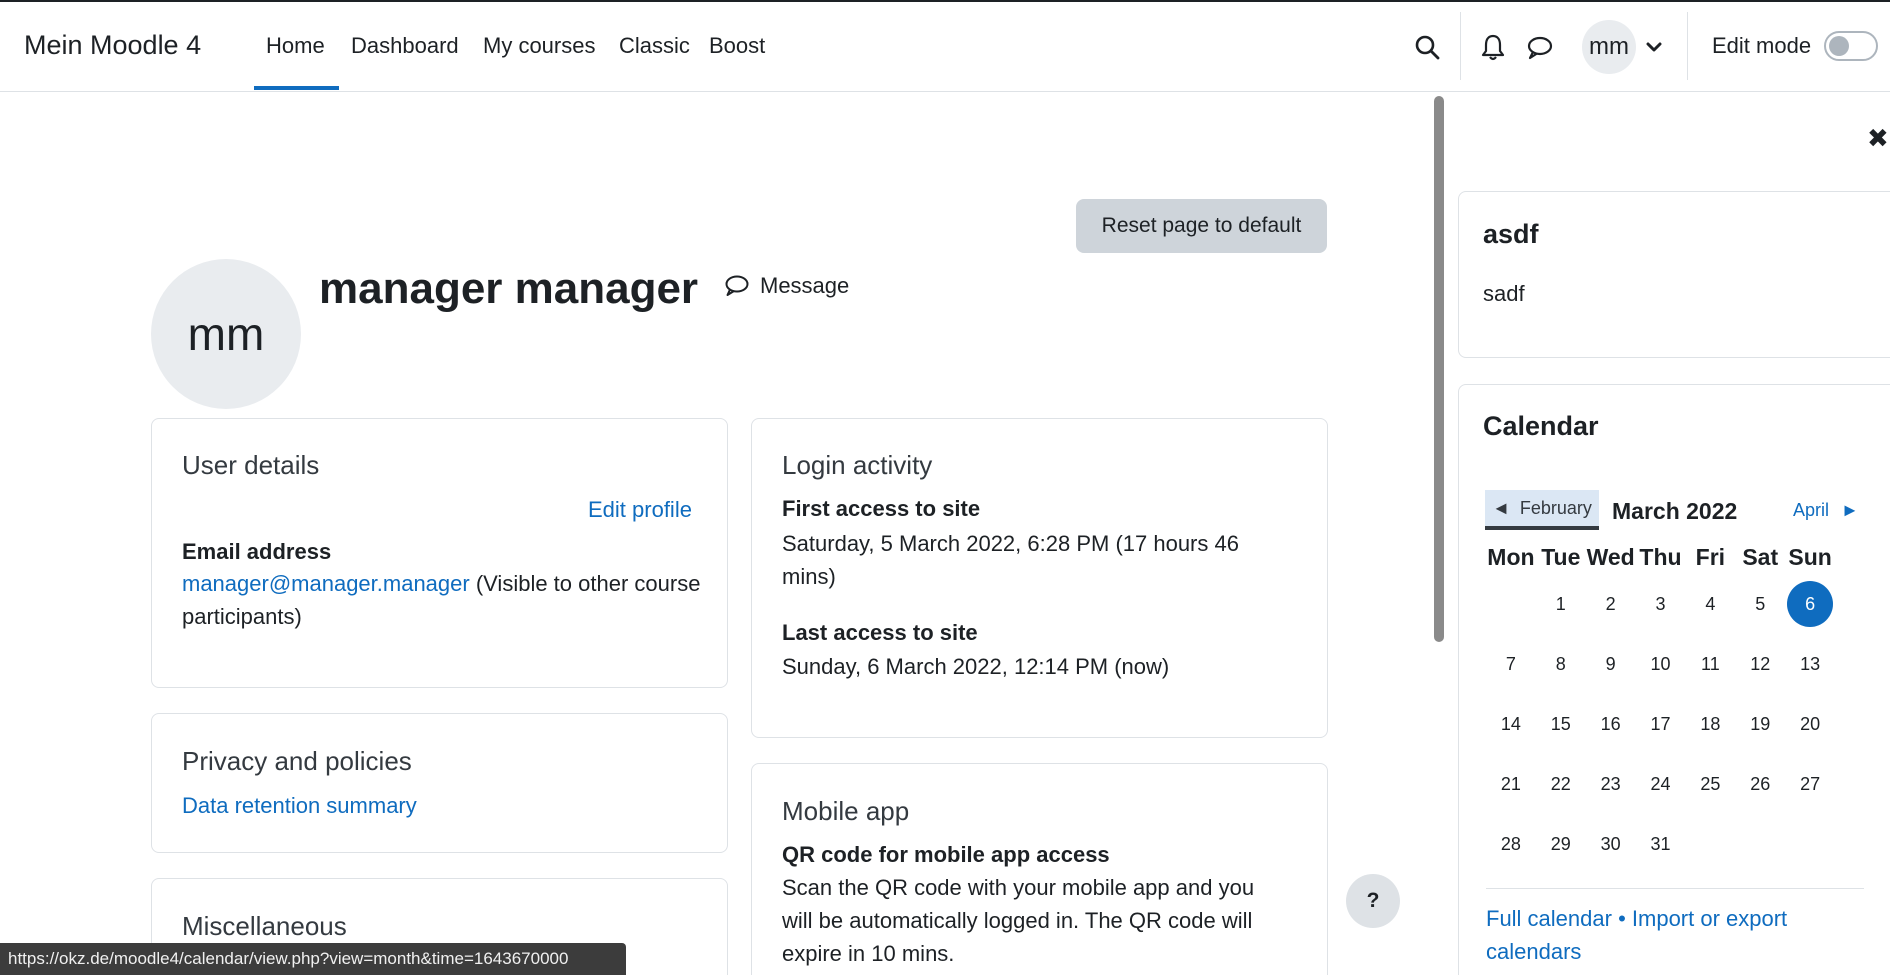 Image resolution: width=1890 pixels, height=975 pixels. What do you see at coordinates (1561, 604) in the screenshot?
I see `calendar-day: 1` at bounding box center [1561, 604].